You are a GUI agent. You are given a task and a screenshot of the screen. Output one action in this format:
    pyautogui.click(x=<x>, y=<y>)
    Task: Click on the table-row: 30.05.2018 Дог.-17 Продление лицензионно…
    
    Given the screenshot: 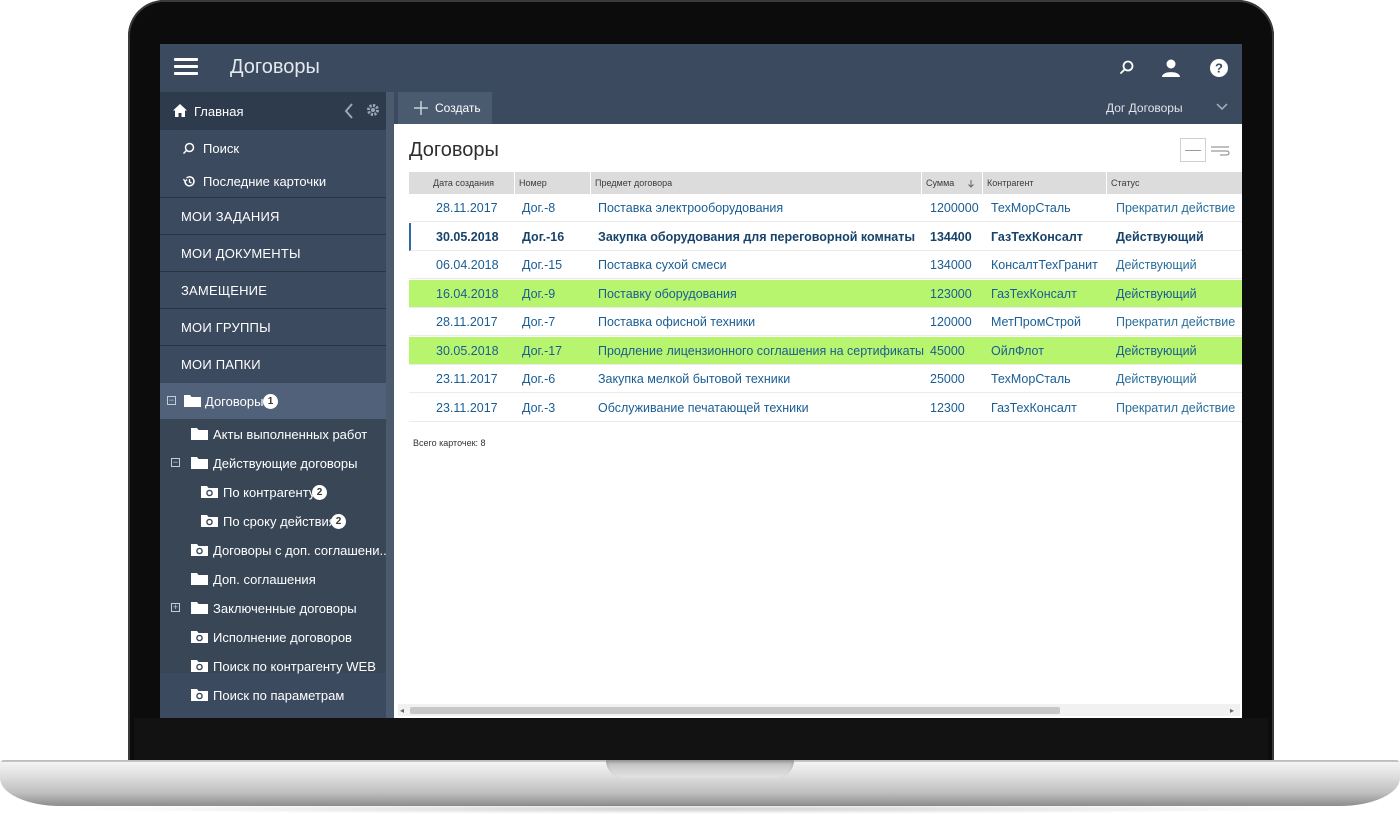 What is the action you would take?
    pyautogui.click(x=825, y=351)
    